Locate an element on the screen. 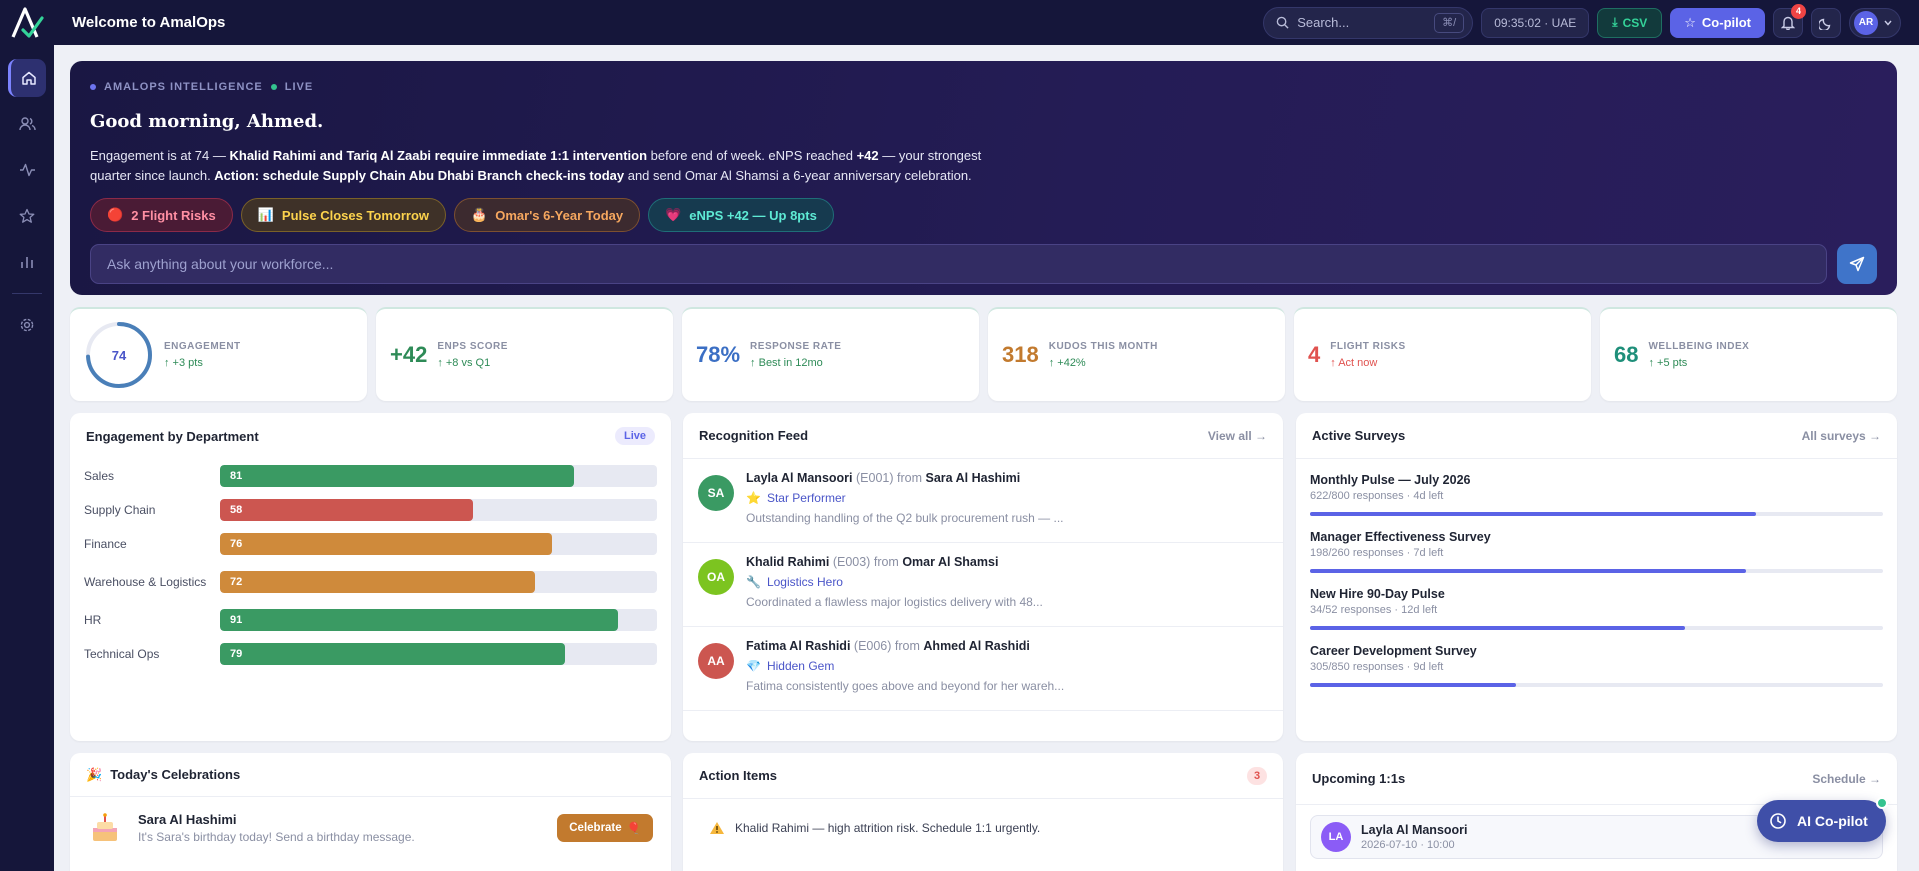 This screenshot has height=871, width=1919. kpi-value: +42 is located at coordinates (409, 354).